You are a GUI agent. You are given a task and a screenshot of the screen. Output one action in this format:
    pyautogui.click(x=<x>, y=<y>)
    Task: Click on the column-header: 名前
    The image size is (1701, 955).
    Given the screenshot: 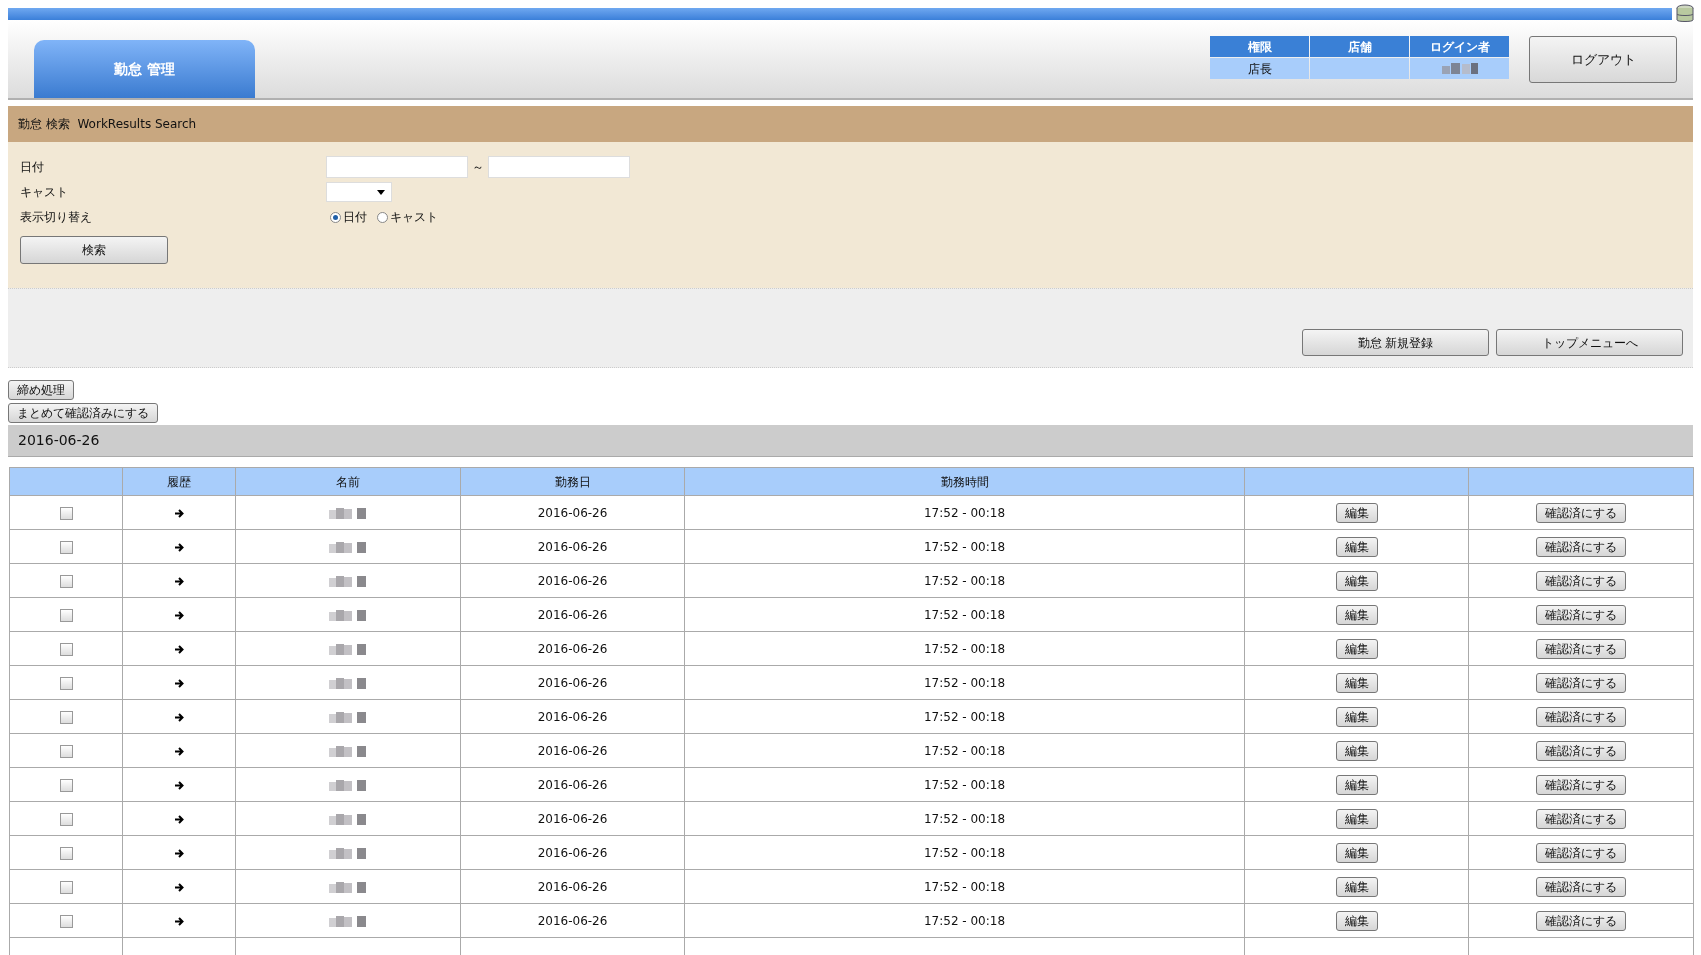 What is the action you would take?
    pyautogui.click(x=348, y=481)
    